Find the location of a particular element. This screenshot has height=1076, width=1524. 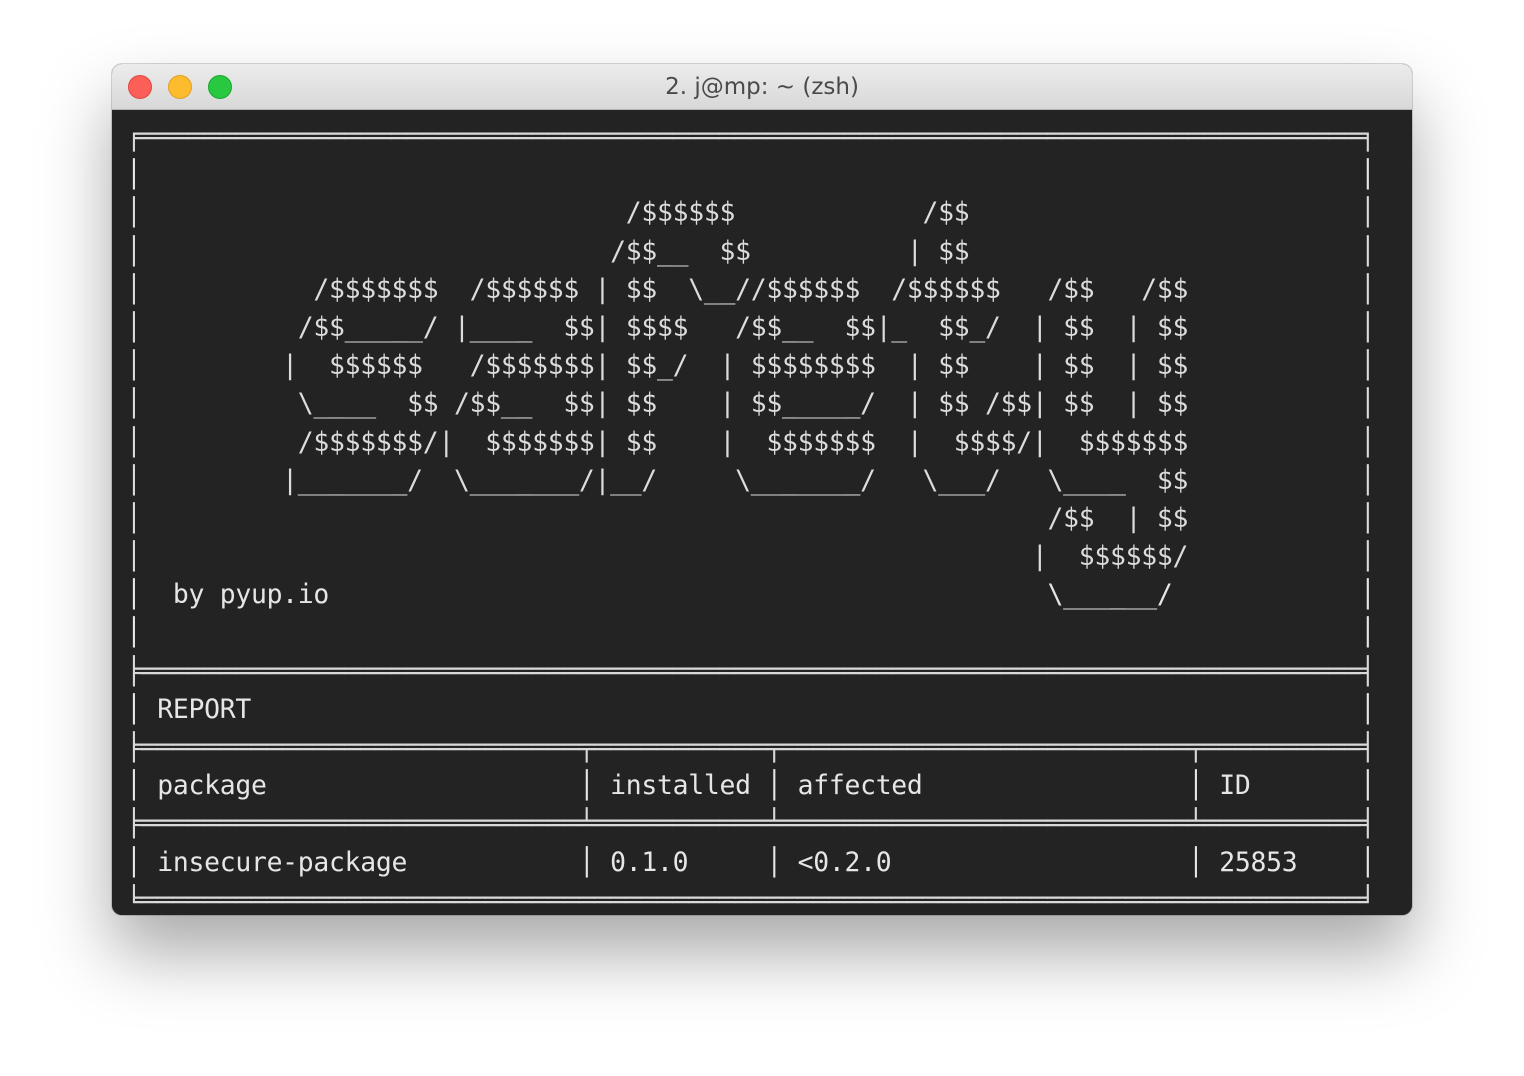

table-header-row: │ package │ installed │ affected │ ID │ is located at coordinates (751, 786).